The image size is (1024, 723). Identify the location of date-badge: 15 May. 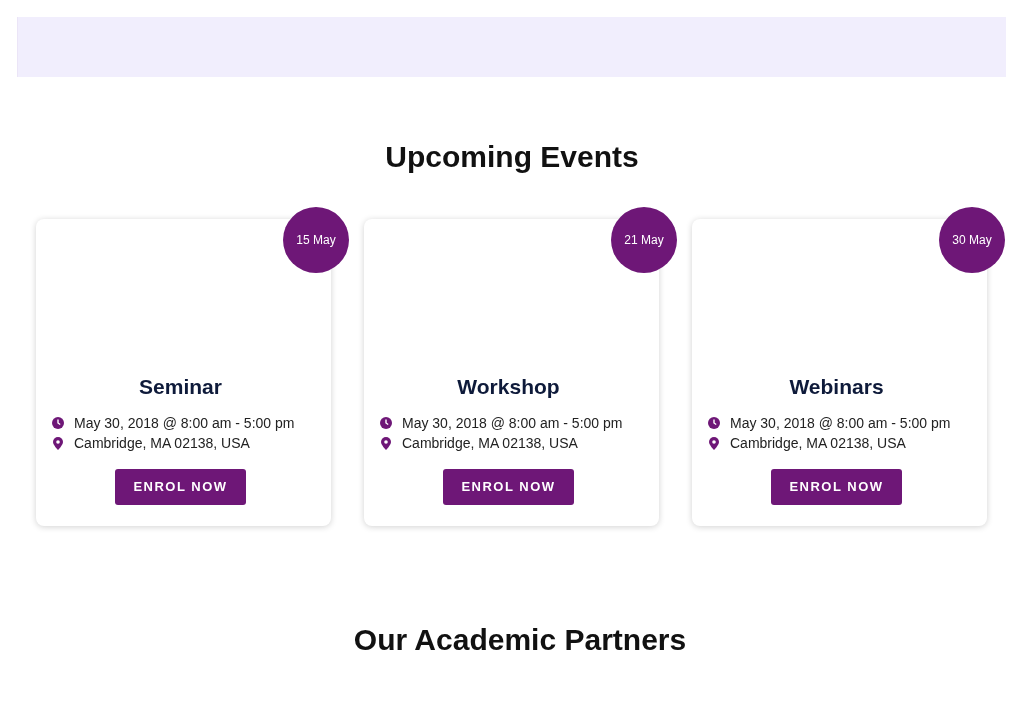
(316, 240).